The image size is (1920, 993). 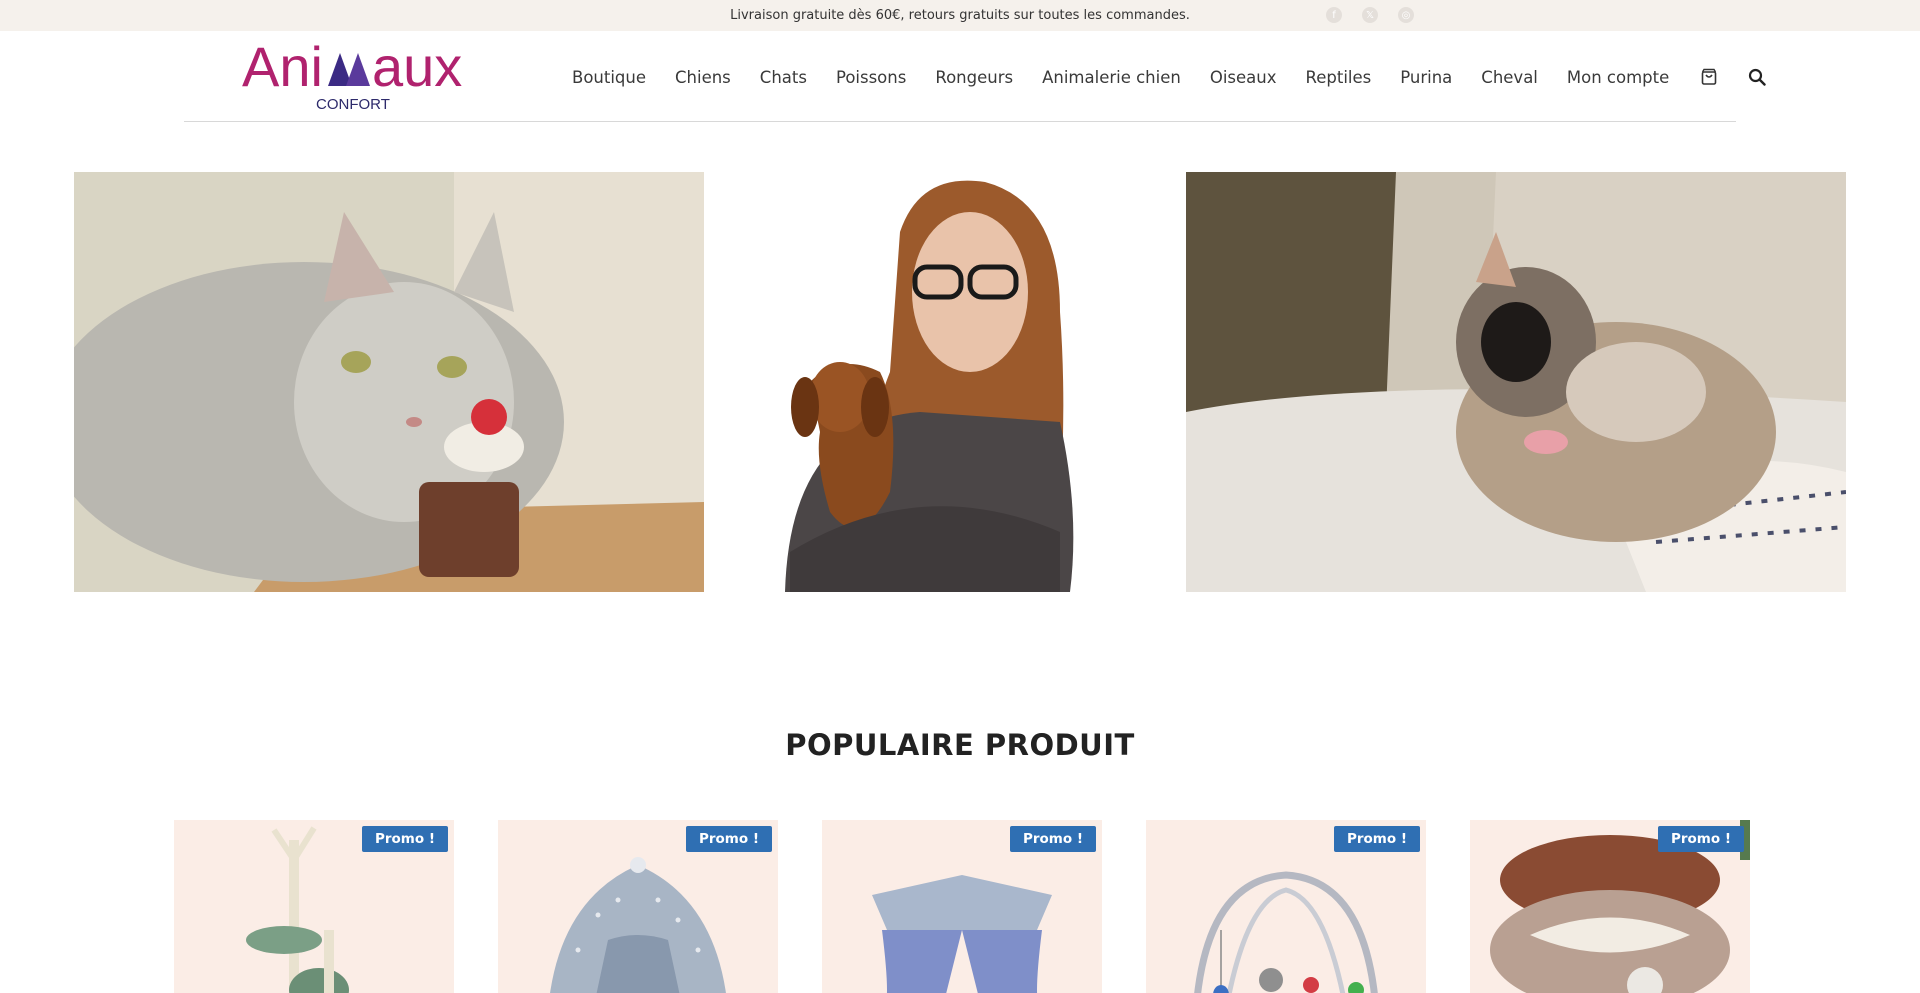 I want to click on logo-graphic: Ani aux CONFORT, so click(x=352, y=74).